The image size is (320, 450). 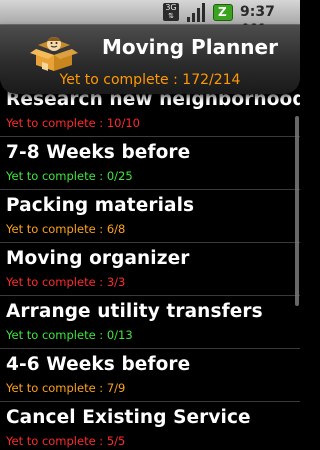 I want to click on app-header: Moving Planner Yet to complete : 172/214, so click(x=150, y=59).